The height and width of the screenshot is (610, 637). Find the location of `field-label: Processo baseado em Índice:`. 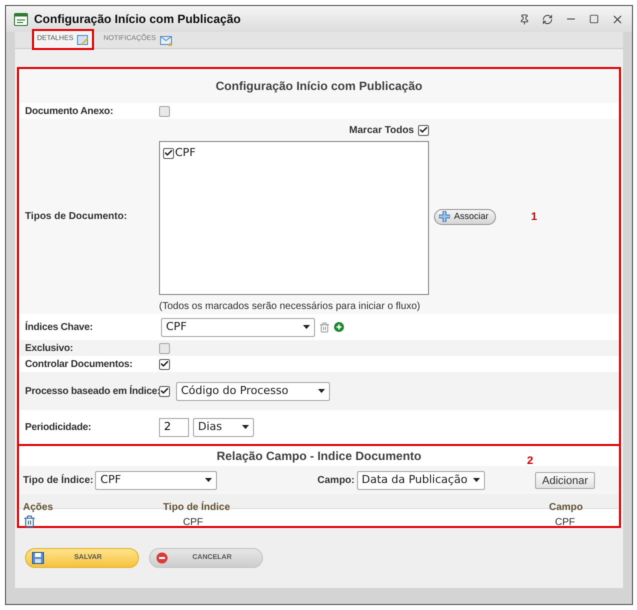

field-label: Processo baseado em Índice: is located at coordinates (92, 391).